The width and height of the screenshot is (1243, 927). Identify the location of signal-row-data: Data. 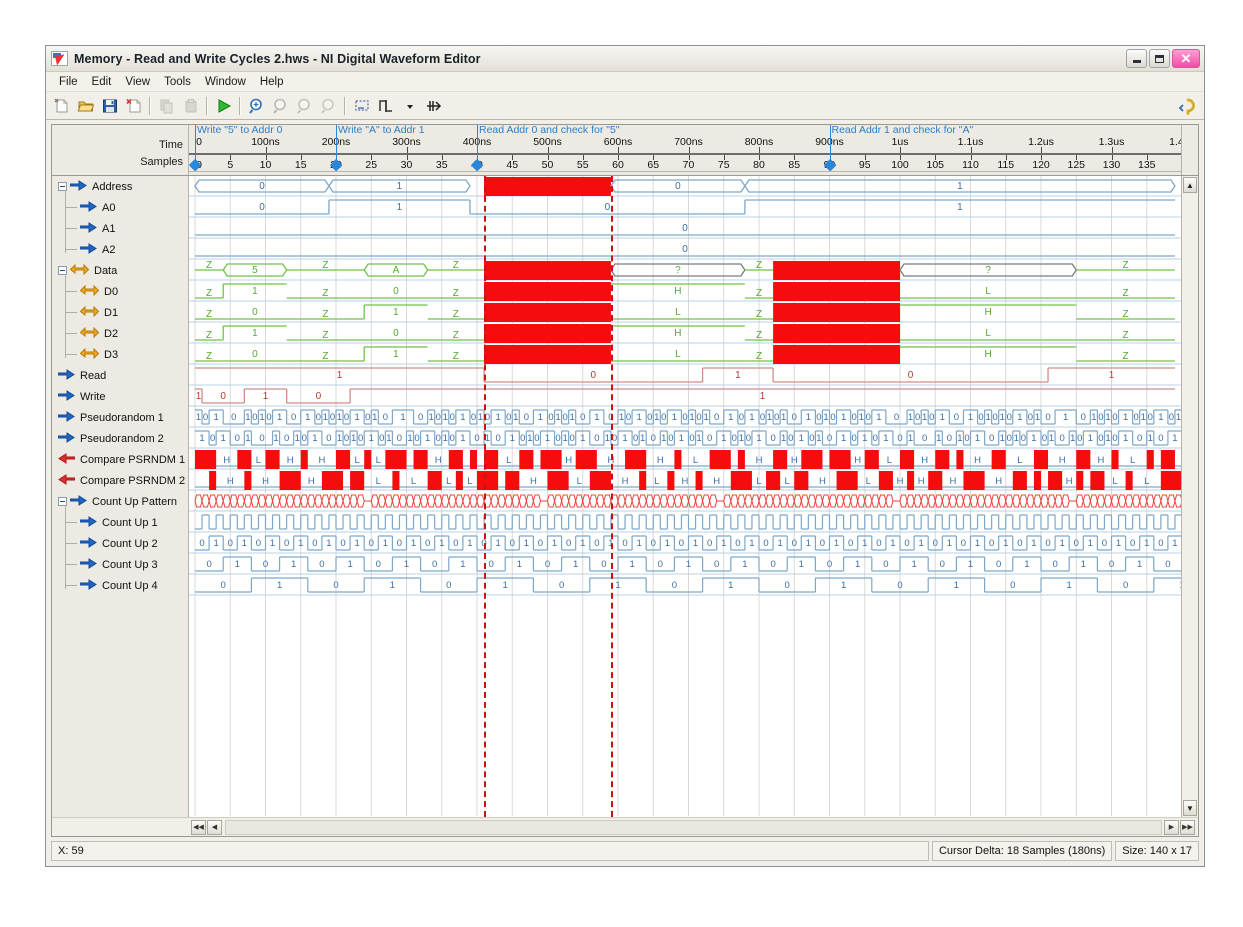
(120, 270).